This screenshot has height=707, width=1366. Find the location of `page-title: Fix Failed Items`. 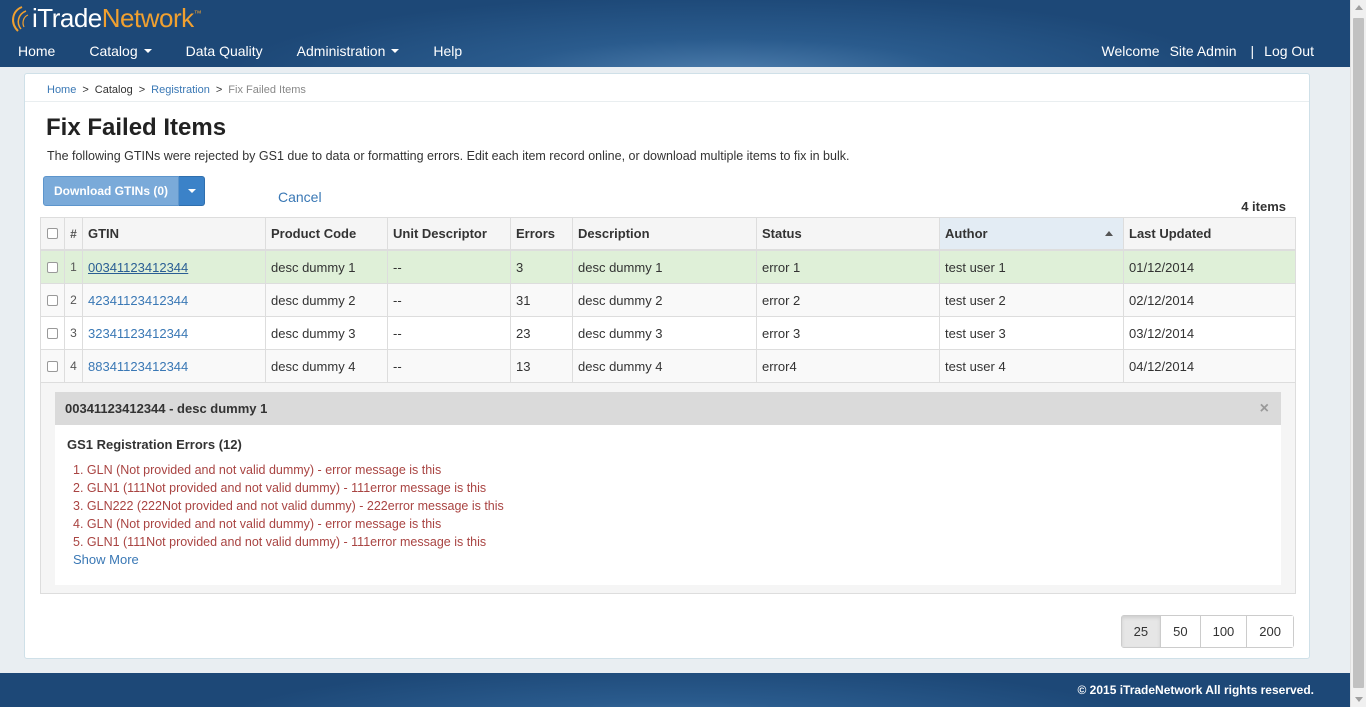

page-title: Fix Failed Items is located at coordinates (136, 127).